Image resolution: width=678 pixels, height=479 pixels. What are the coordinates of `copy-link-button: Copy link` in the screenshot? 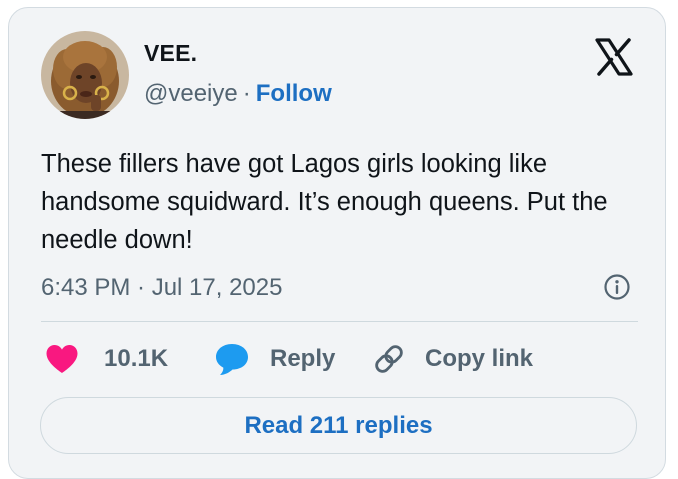 It's located at (452, 359).